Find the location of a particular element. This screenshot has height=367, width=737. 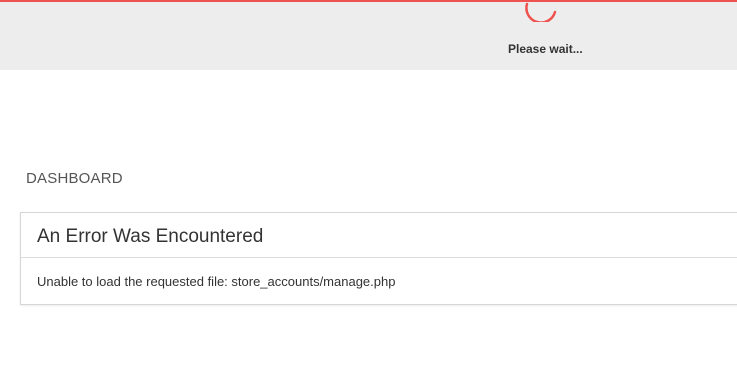

error-panel-header: An Error Was Encountered is located at coordinates (379, 235).